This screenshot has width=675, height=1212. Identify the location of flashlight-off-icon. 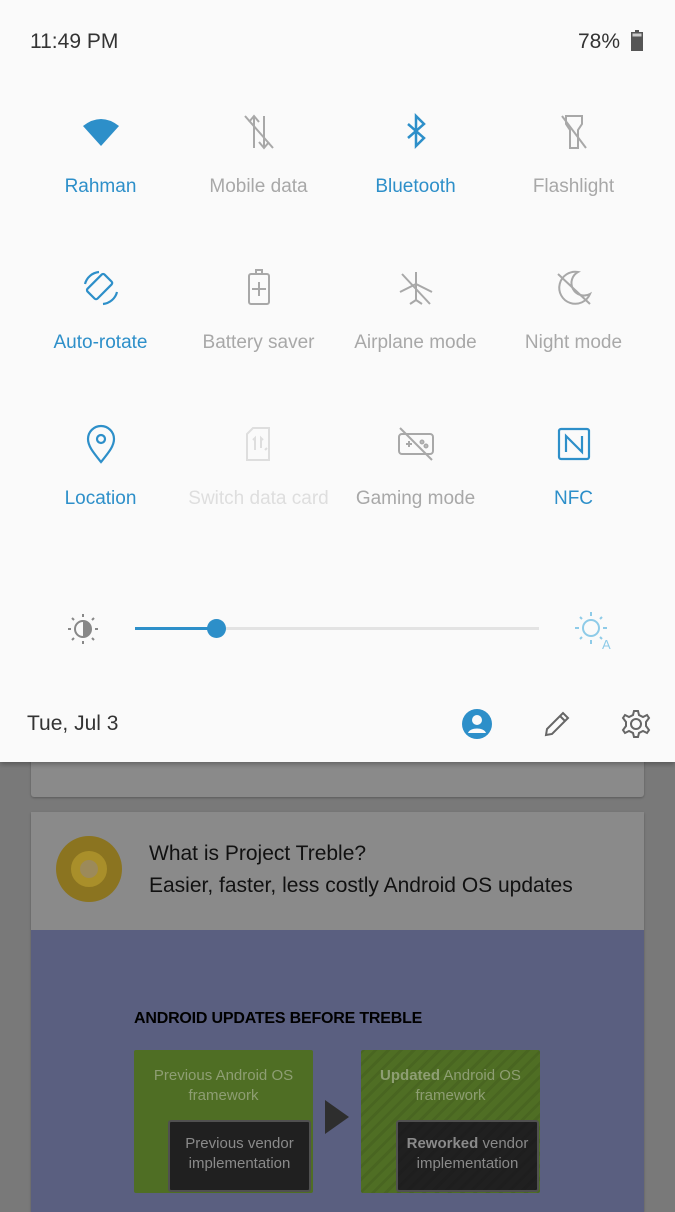
(573, 132).